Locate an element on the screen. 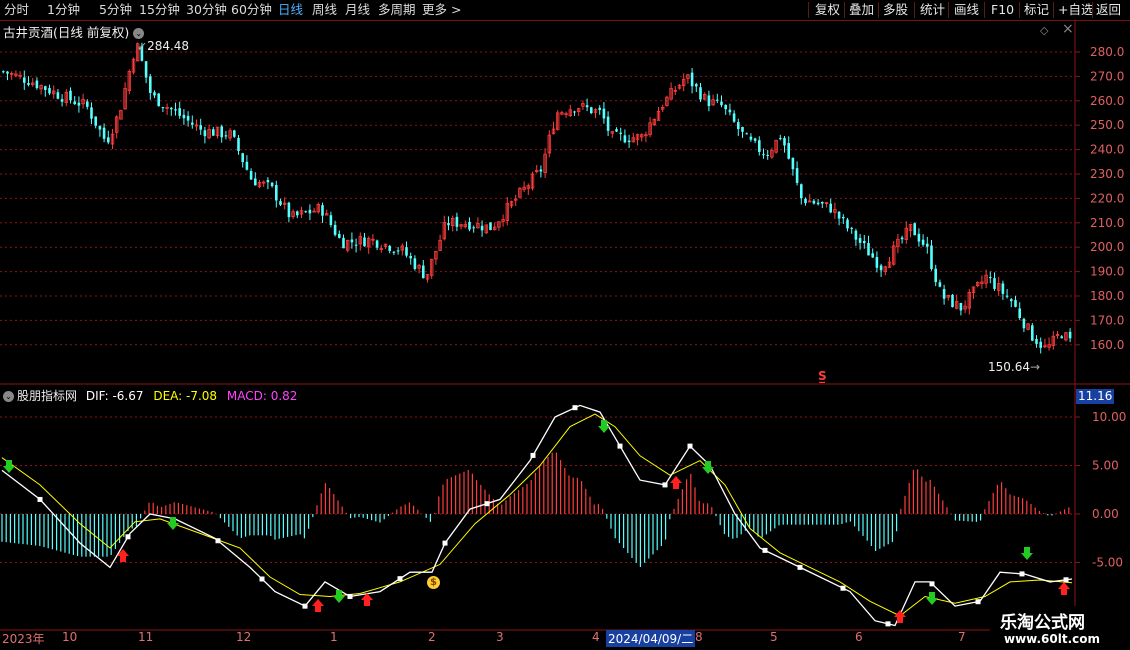  price-tick-label: 210.0 is located at coordinates (1107, 223).